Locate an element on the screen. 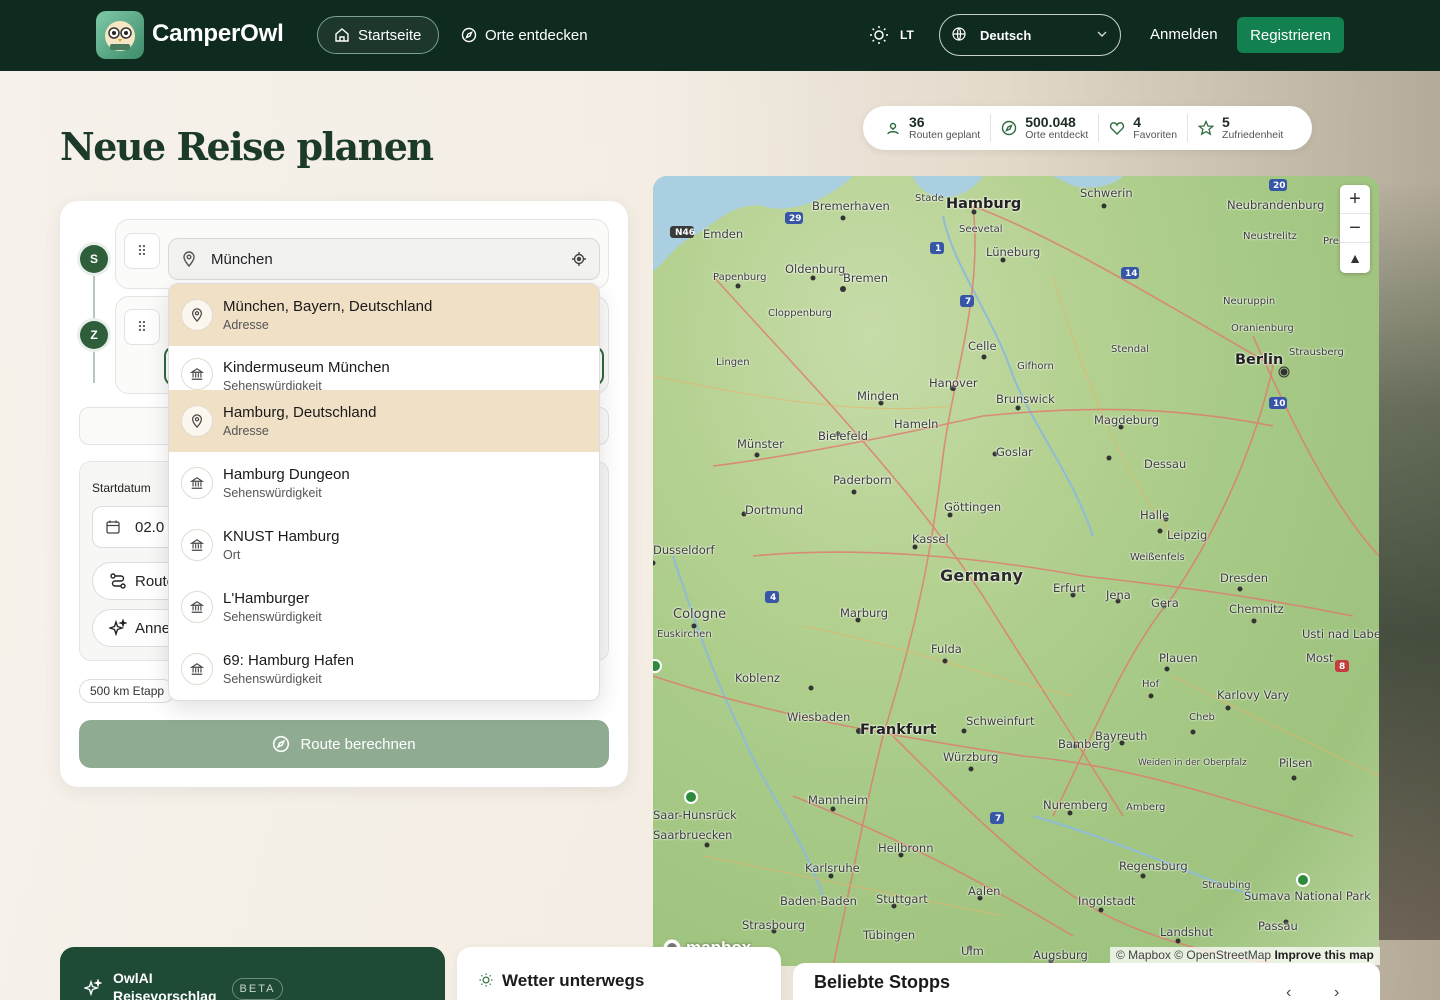 The width and height of the screenshot is (1440, 1000). map-city-label: Stendal is located at coordinates (1130, 349).